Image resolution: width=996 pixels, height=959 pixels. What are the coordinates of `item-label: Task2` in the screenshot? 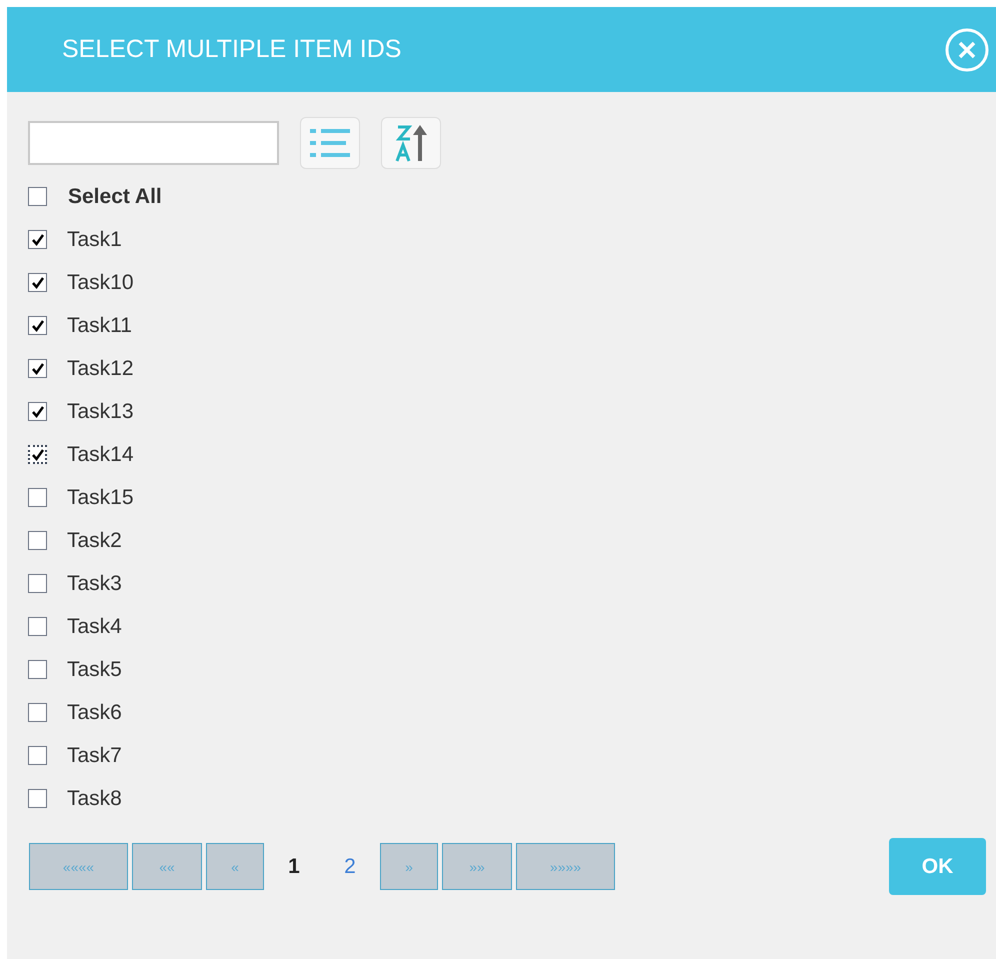 It's located at (94, 540).